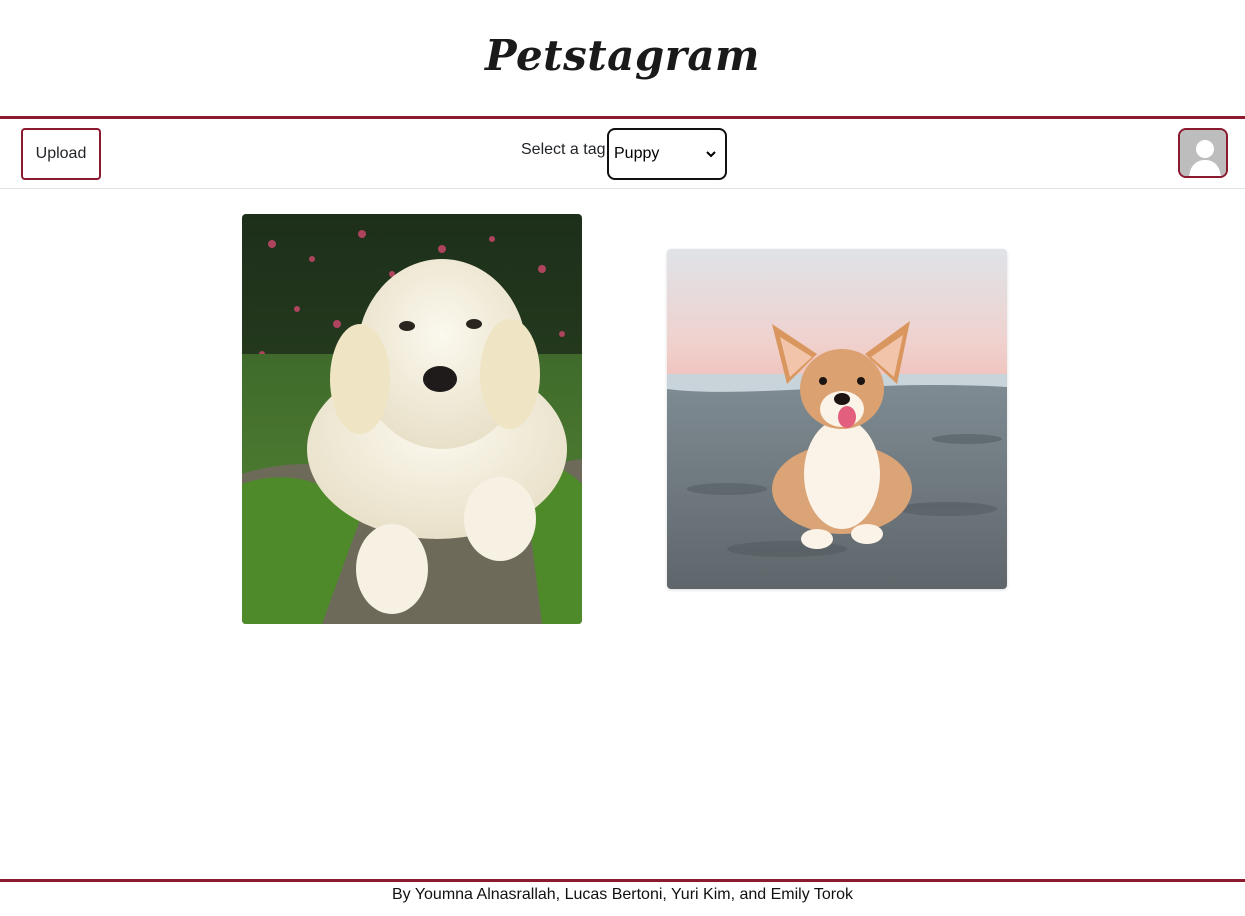 The height and width of the screenshot is (916, 1245). I want to click on post-image-puppy, so click(412, 419).